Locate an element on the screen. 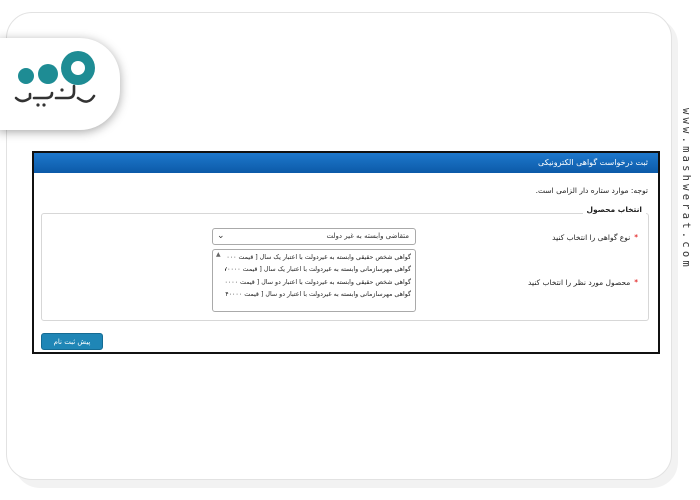 The width and height of the screenshot is (700, 500). required-note: توجه: موارد ستاره دار الزامی است. is located at coordinates (591, 190).